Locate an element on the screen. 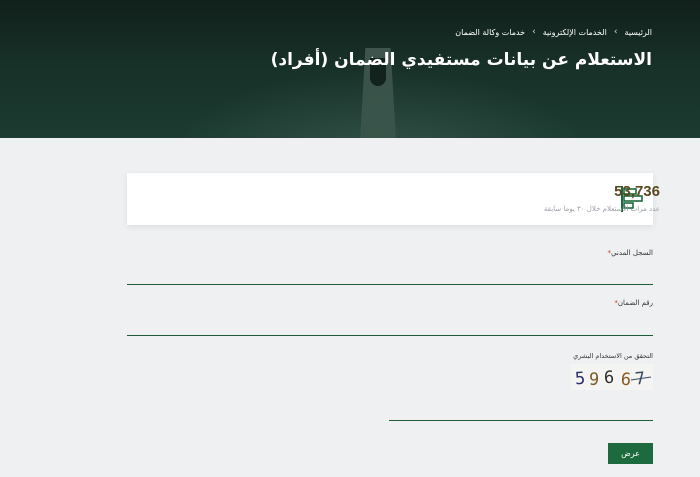 The width and height of the screenshot is (700, 477). stats-card is located at coordinates (390, 199).